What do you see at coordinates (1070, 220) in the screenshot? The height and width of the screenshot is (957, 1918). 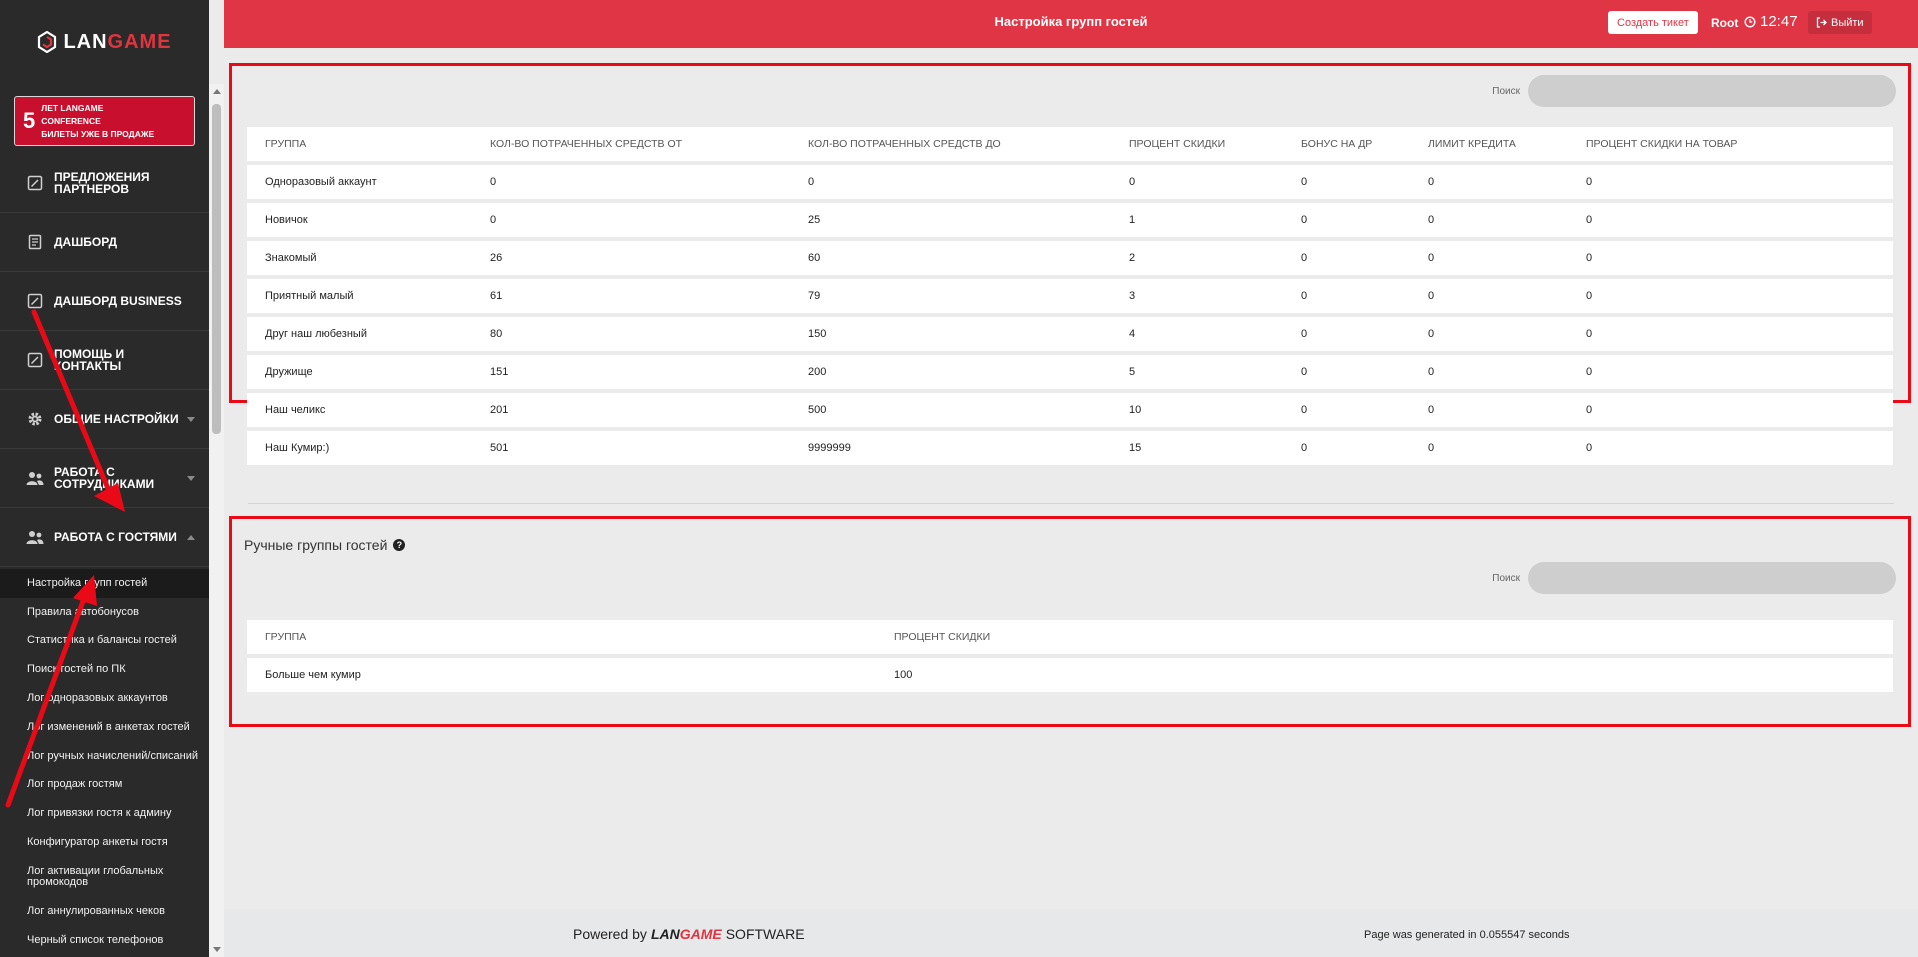 I see `table-row: Новичок 0 25 1 0 0 0` at bounding box center [1070, 220].